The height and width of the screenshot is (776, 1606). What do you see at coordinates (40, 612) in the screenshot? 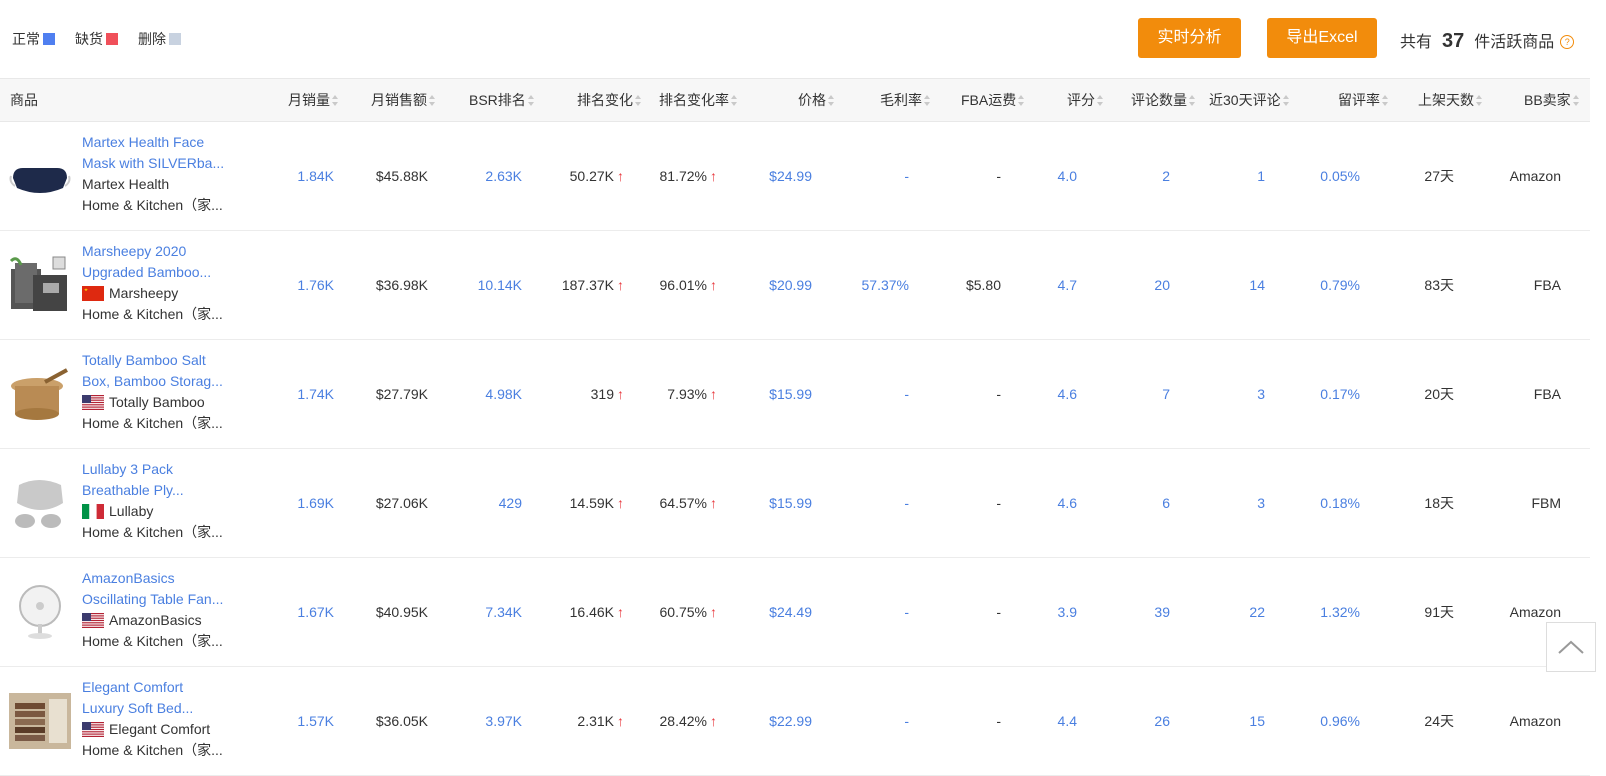
I see `table-fan-icon` at bounding box center [40, 612].